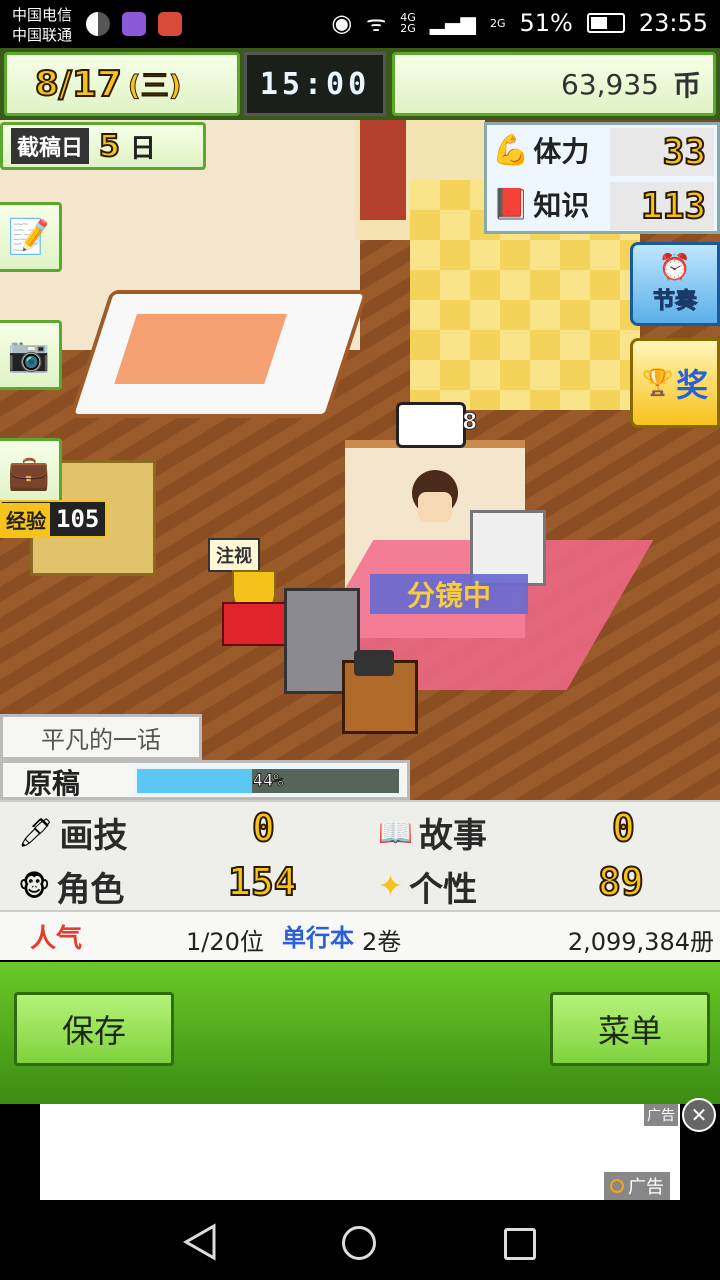  Describe the element at coordinates (374, 663) in the screenshot. I see `telephone-icon` at that location.